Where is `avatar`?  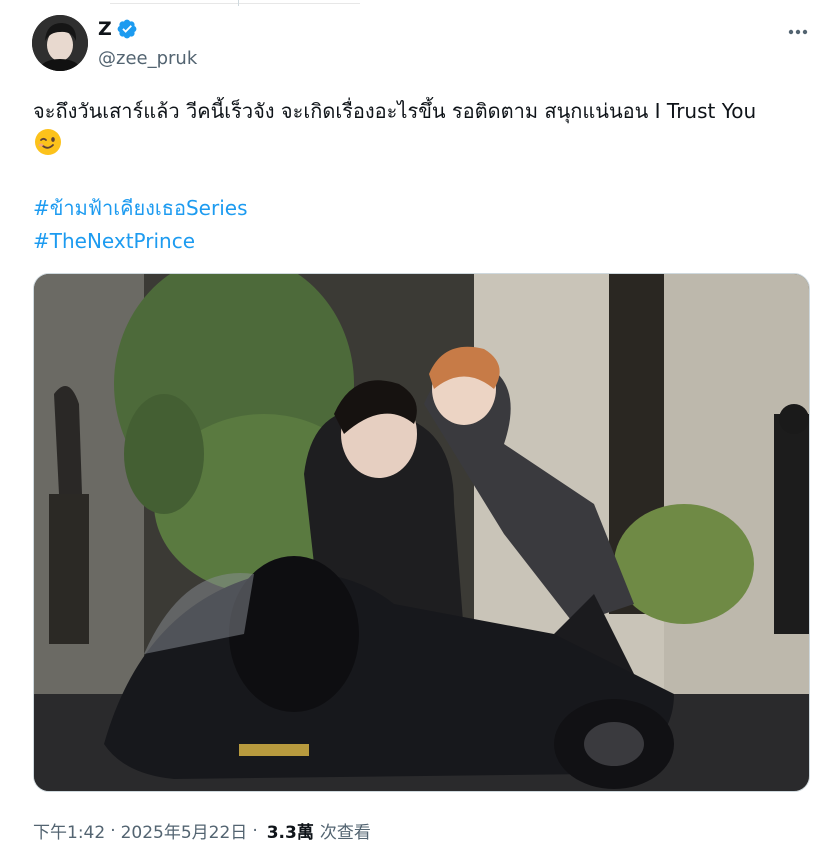
avatar is located at coordinates (60, 43).